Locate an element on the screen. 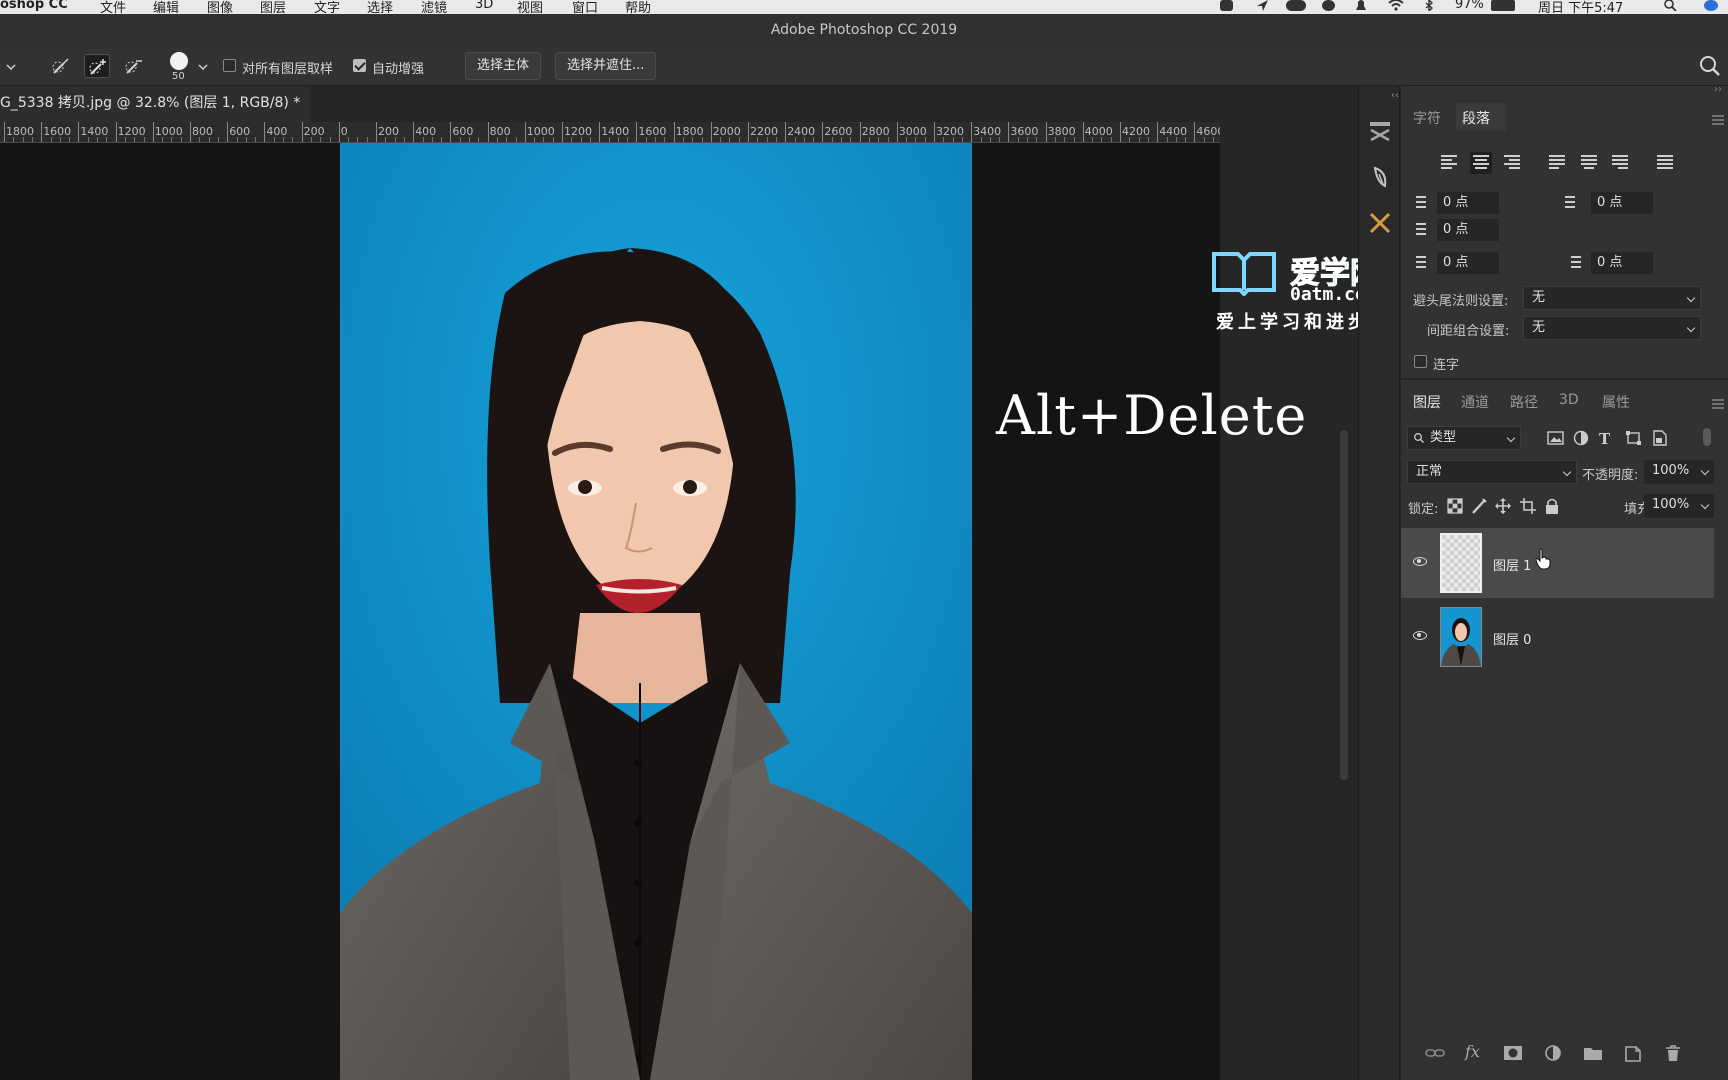  kinsoku-dropdown: 无 is located at coordinates (1612, 298).